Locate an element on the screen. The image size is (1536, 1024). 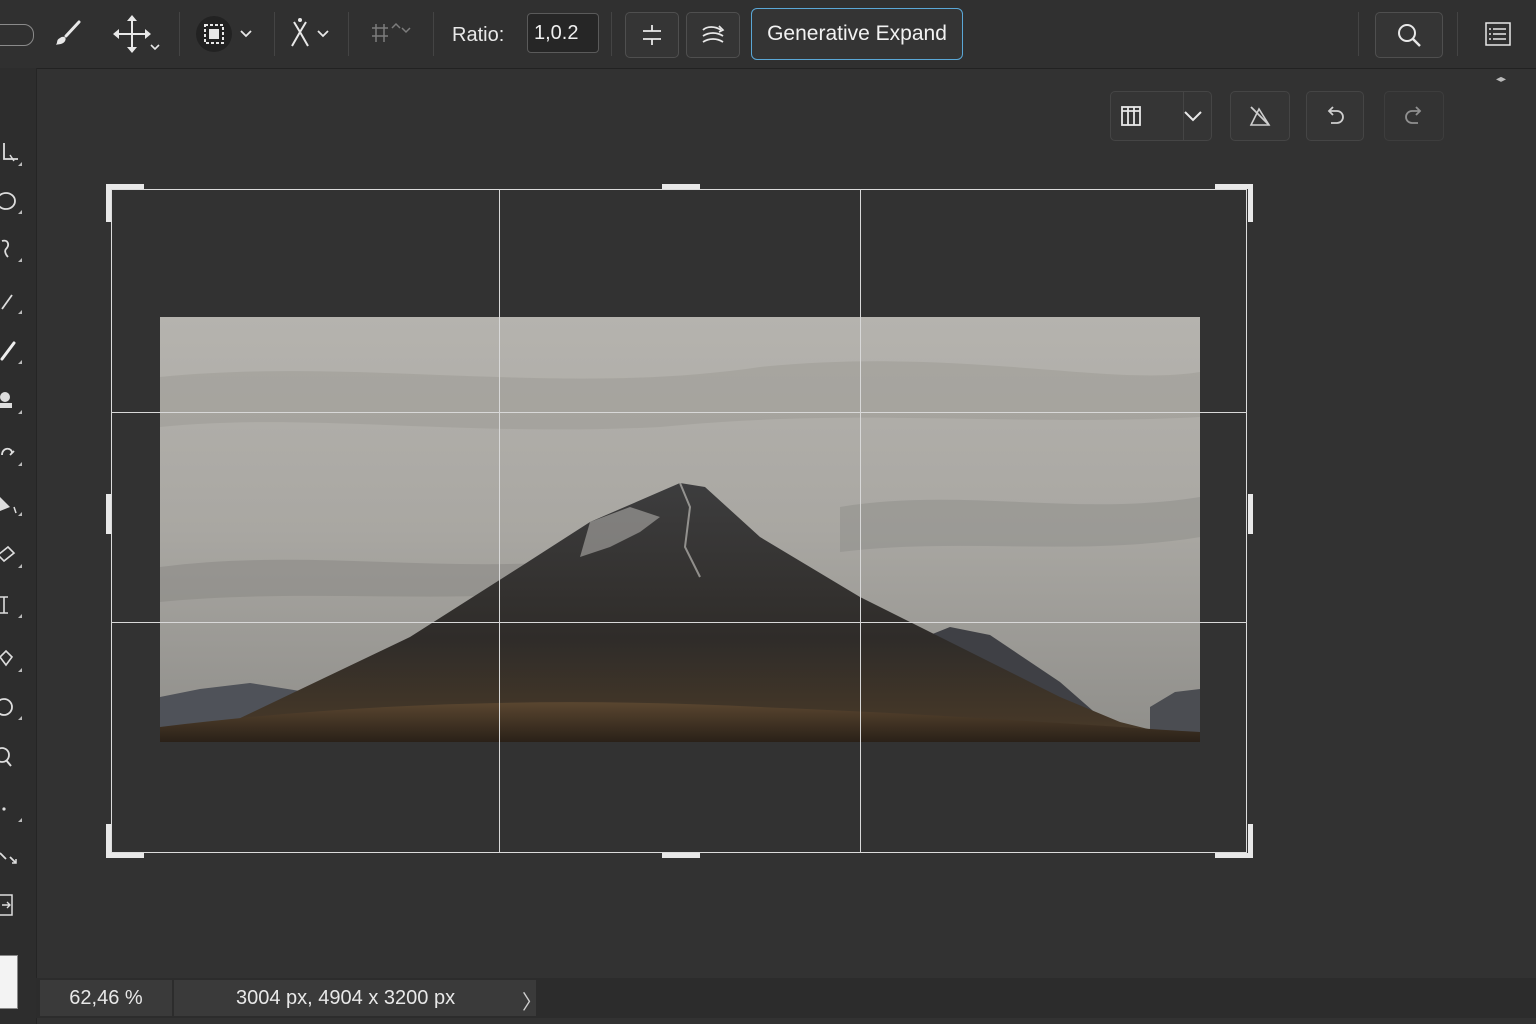
tool-zoom is located at coordinates (12, 757).